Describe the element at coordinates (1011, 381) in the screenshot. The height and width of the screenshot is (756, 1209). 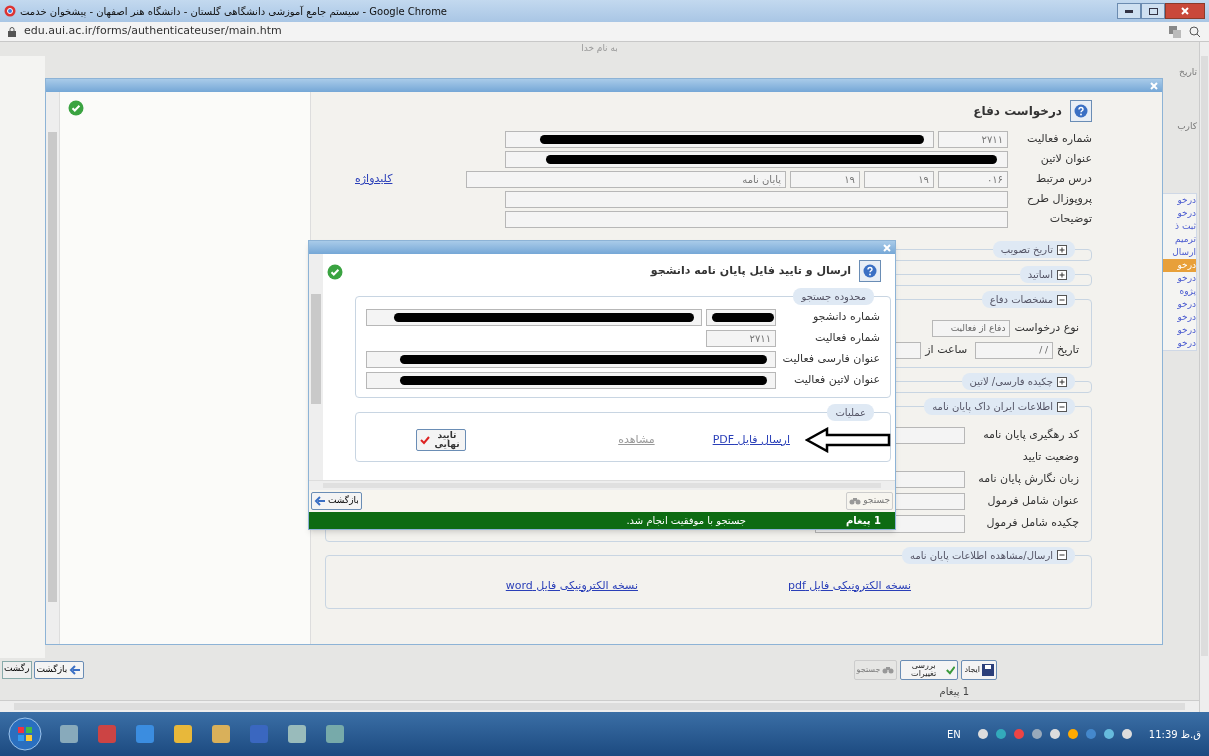
I see `section-title: چکیده فارسی/ لاتین` at that location.